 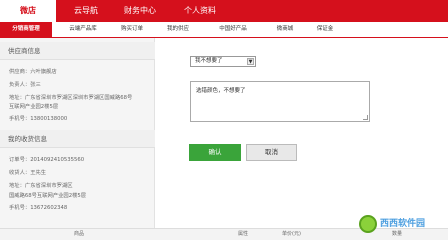 What do you see at coordinates (271, 152) in the screenshot?
I see `cancel-button: 取消` at bounding box center [271, 152].